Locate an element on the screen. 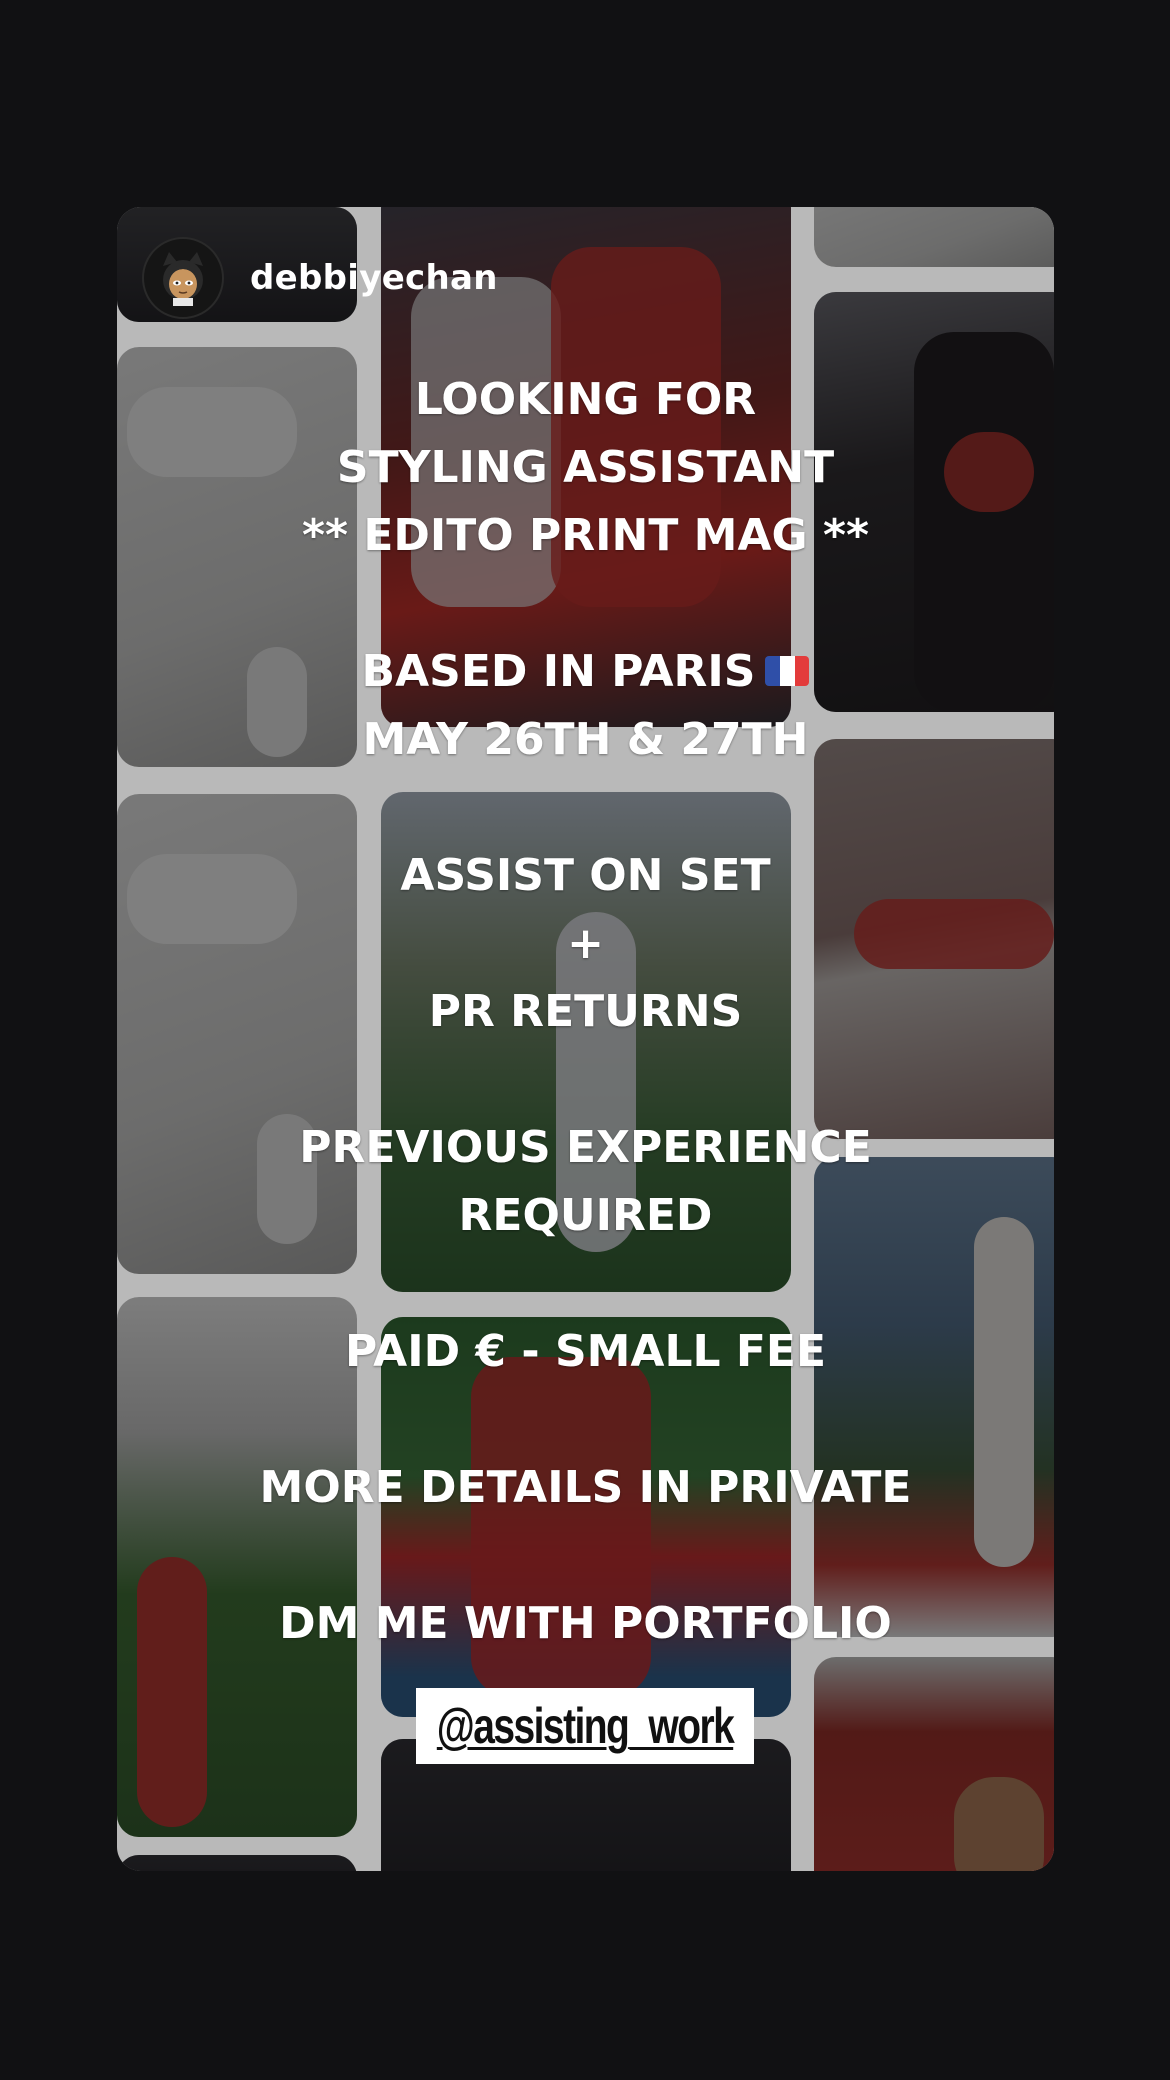  location-text: BASED IN PARIS is located at coordinates (558, 671).